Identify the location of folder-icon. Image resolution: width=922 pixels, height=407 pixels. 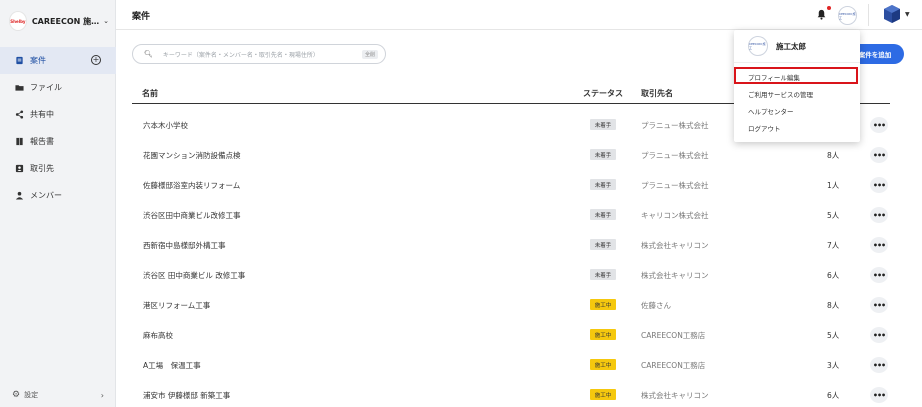
(19, 88).